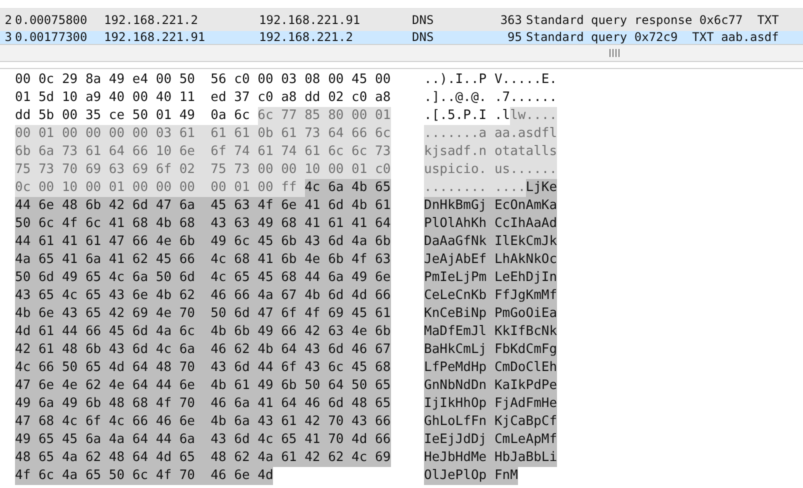  Describe the element at coordinates (491, 314) in the screenshot. I see `ascii-text: KnCeBiNp PmGoOiEa` at that location.